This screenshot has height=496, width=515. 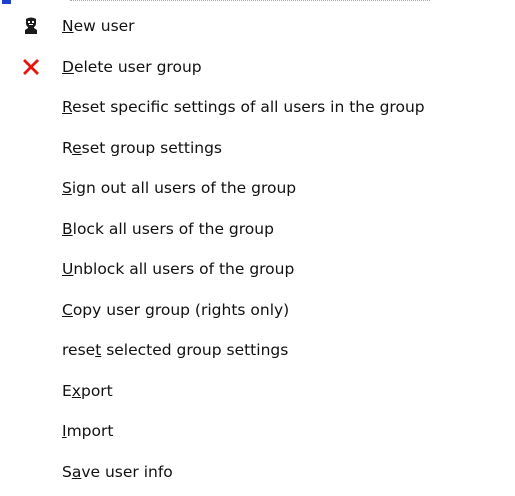 I want to click on menu-item-label: Save user info, so click(x=117, y=471).